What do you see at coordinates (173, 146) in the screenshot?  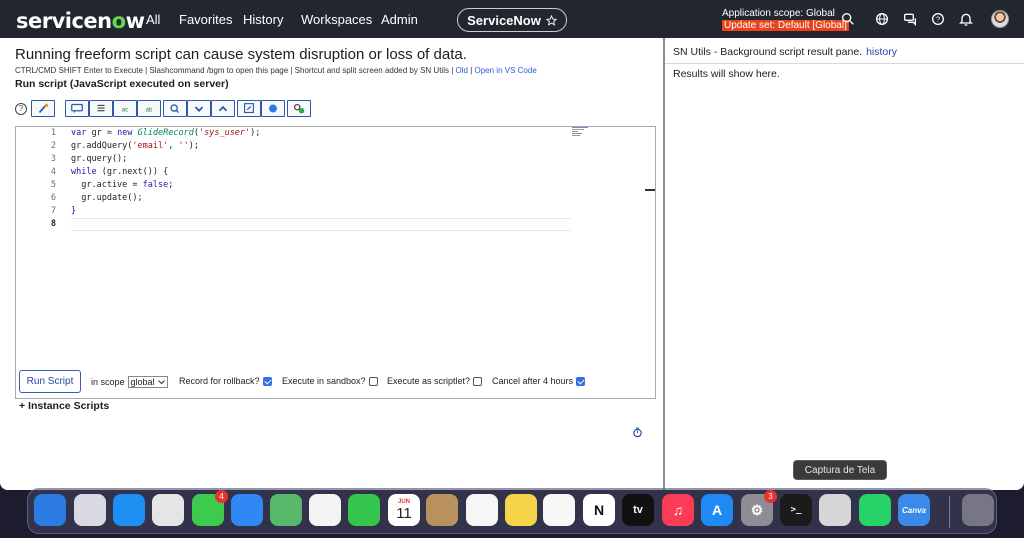 I see `code-token: ,` at bounding box center [173, 146].